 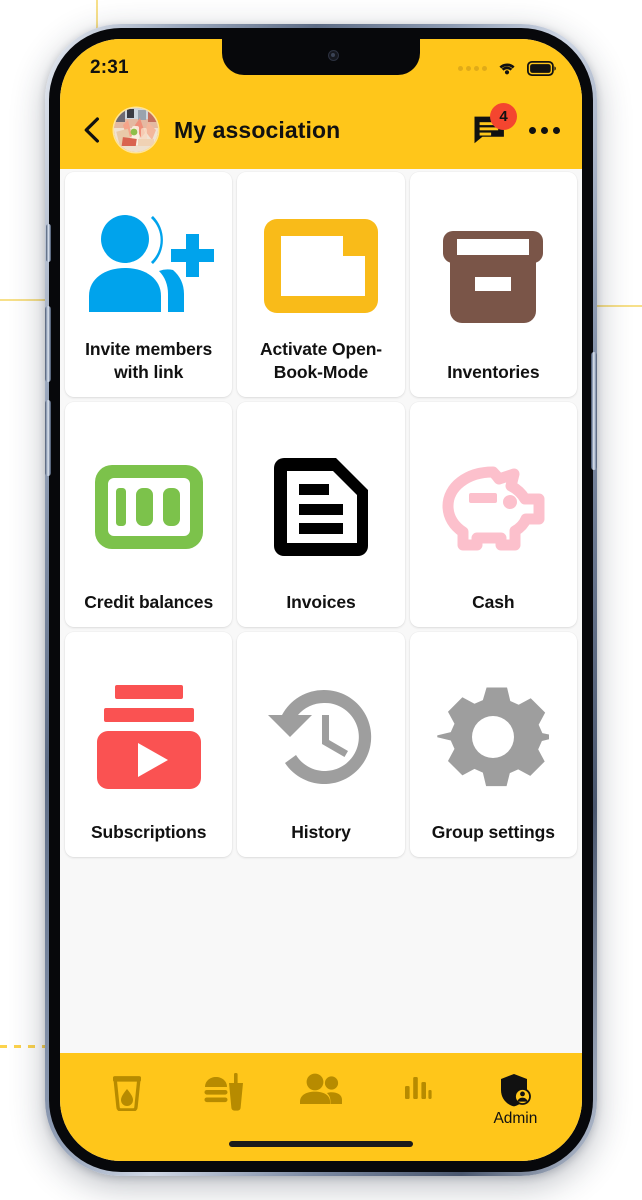 What do you see at coordinates (493, 831) in the screenshot?
I see `tile-label: Group settings` at bounding box center [493, 831].